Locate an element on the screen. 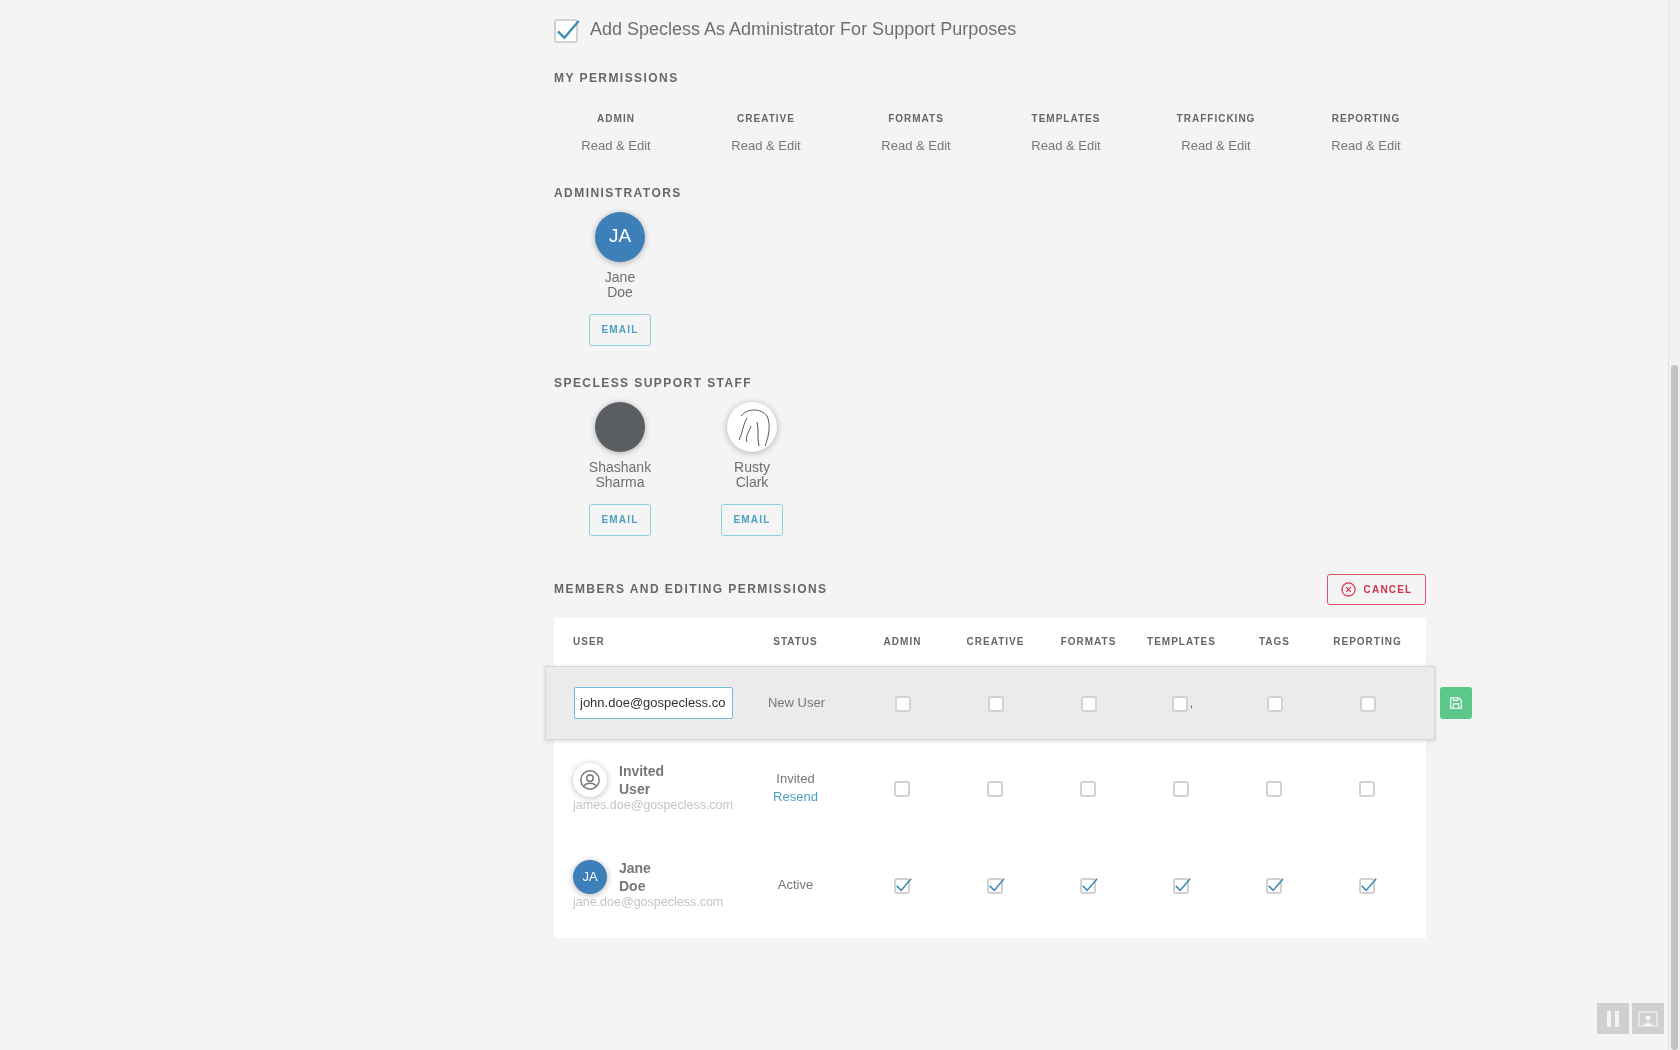  column-header: STATUS is located at coordinates (795, 642).